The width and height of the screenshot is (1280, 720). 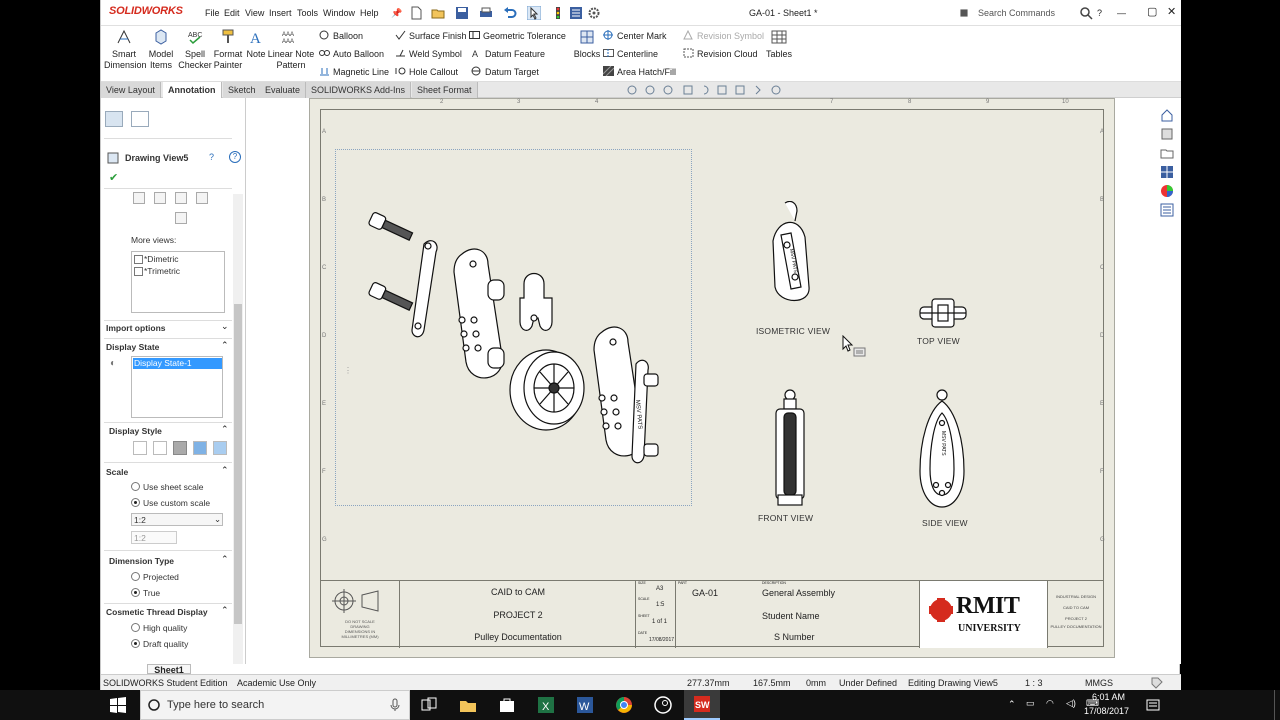 I want to click on view-orientation-front-icon, so click(x=139, y=198).